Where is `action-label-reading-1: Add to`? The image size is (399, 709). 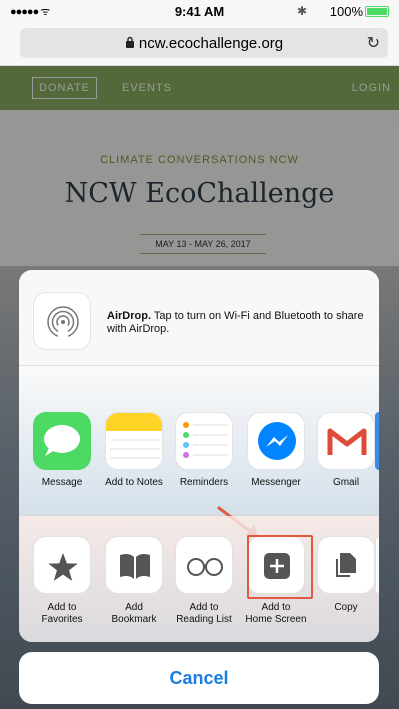
action-label-reading-1: Add to is located at coordinates (204, 607).